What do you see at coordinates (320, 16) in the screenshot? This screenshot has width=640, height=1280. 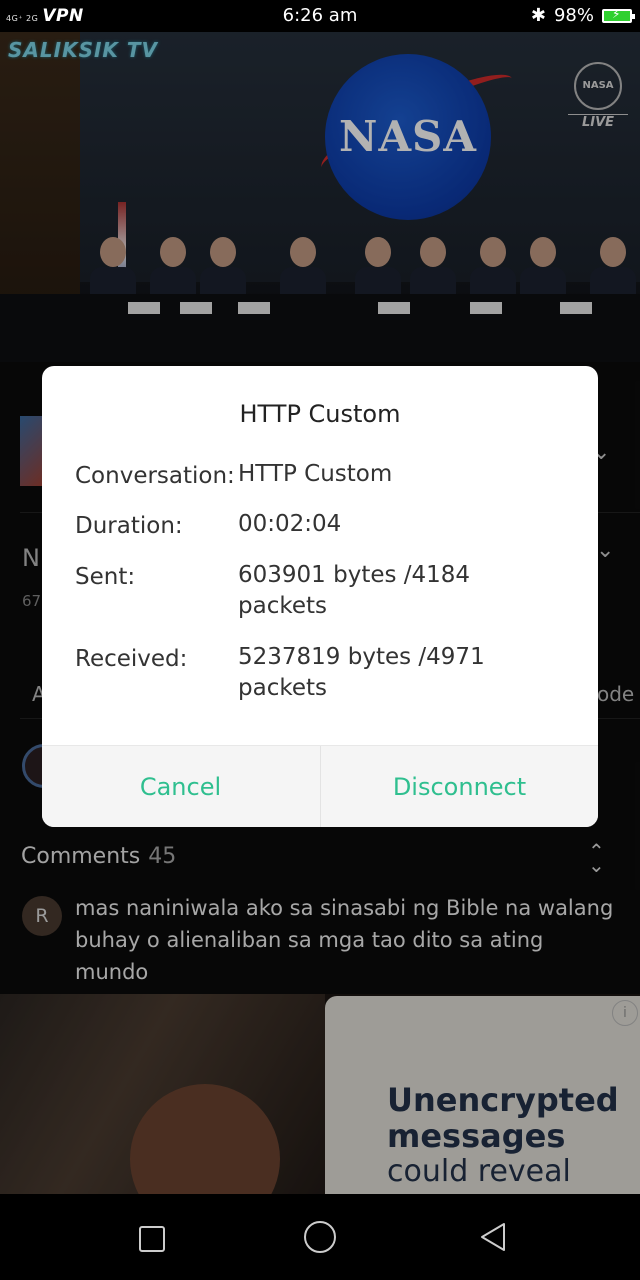 I see `status-bar: 4G⁺ 2G VPN 6:26 am ✱ 98% ⚡` at bounding box center [320, 16].